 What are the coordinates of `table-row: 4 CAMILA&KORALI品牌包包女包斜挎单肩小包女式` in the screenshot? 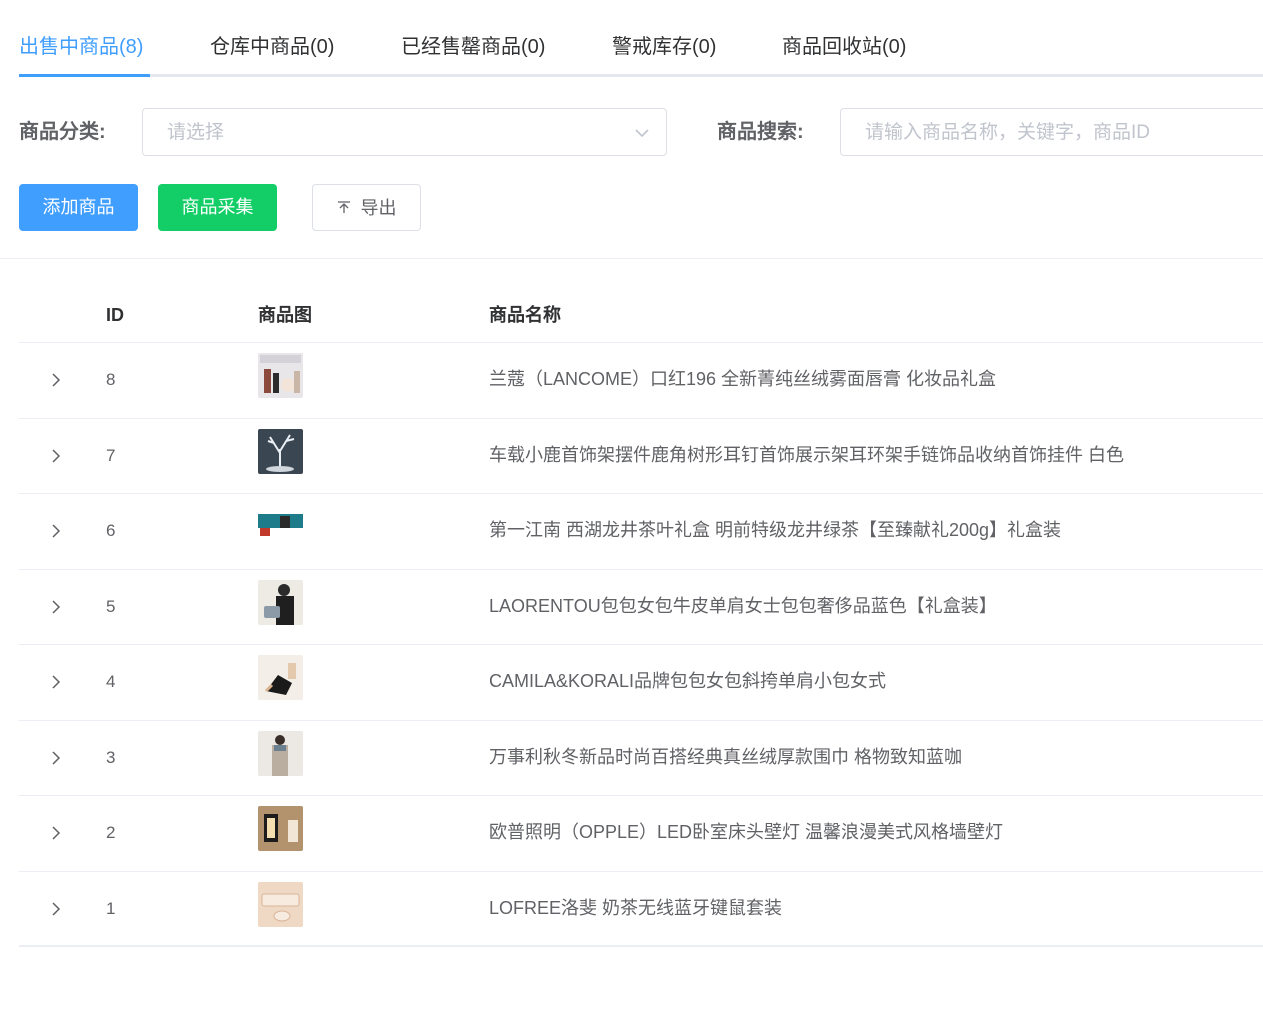 It's located at (641, 683).